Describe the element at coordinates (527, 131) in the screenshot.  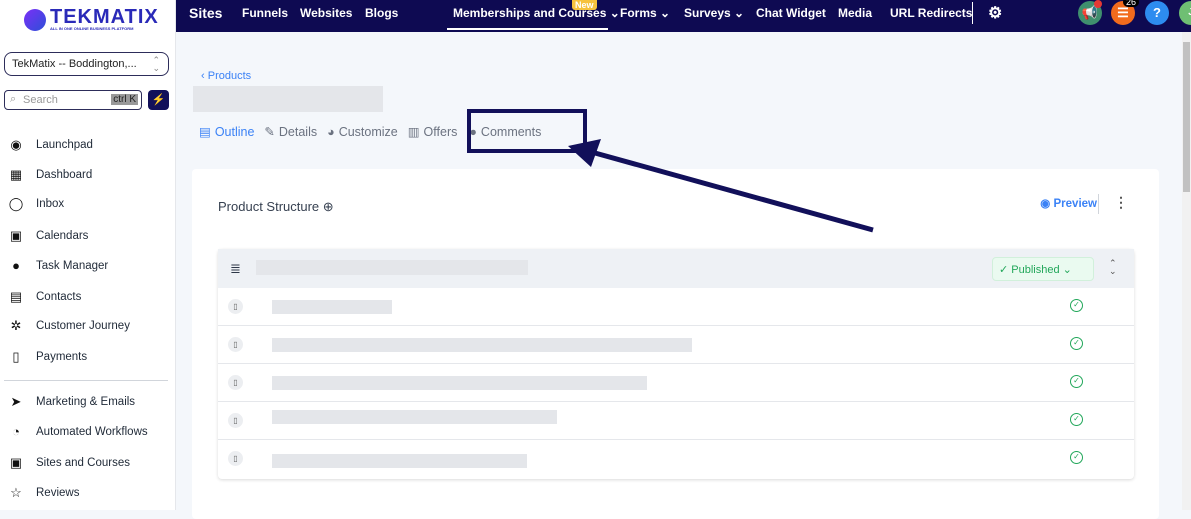
I see `comments-highlight-box` at that location.